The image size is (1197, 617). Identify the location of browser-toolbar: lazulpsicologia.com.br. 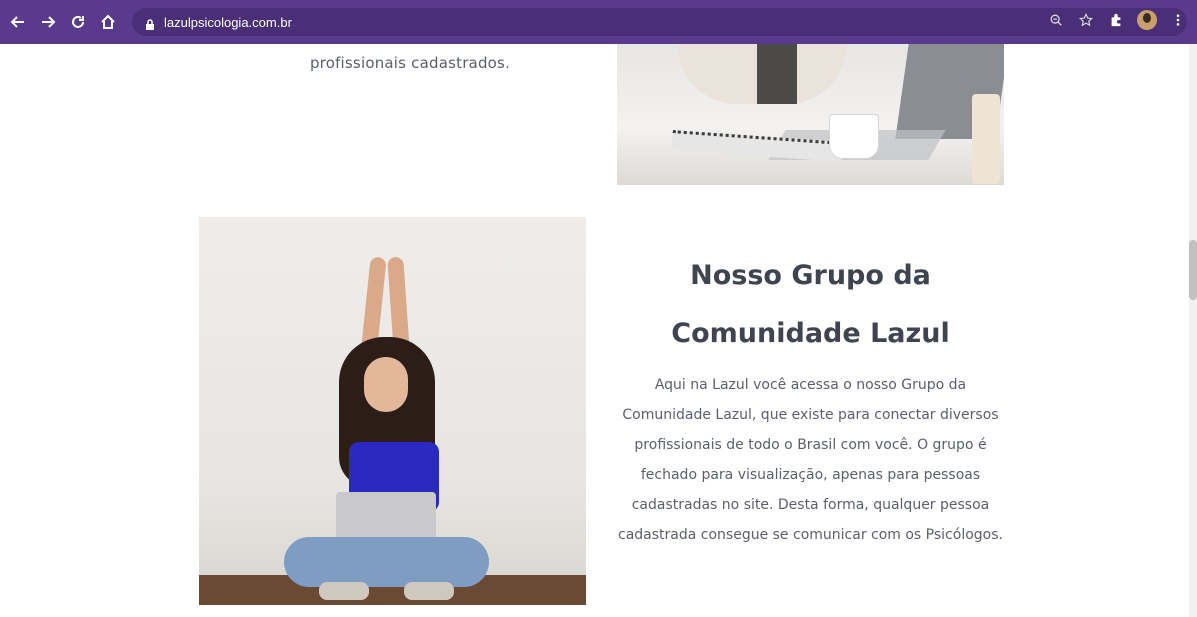
(598, 22).